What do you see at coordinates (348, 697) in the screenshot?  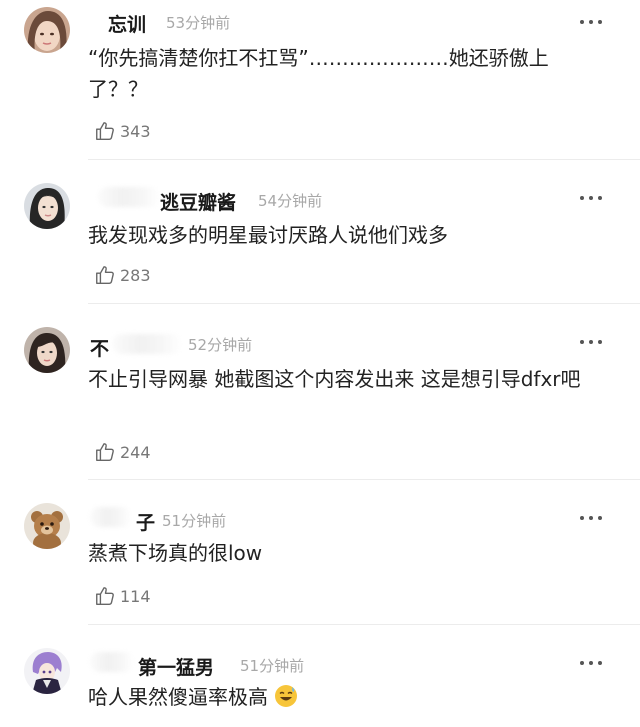 I see `comment-text: 哈人果然傻逼率极高` at bounding box center [348, 697].